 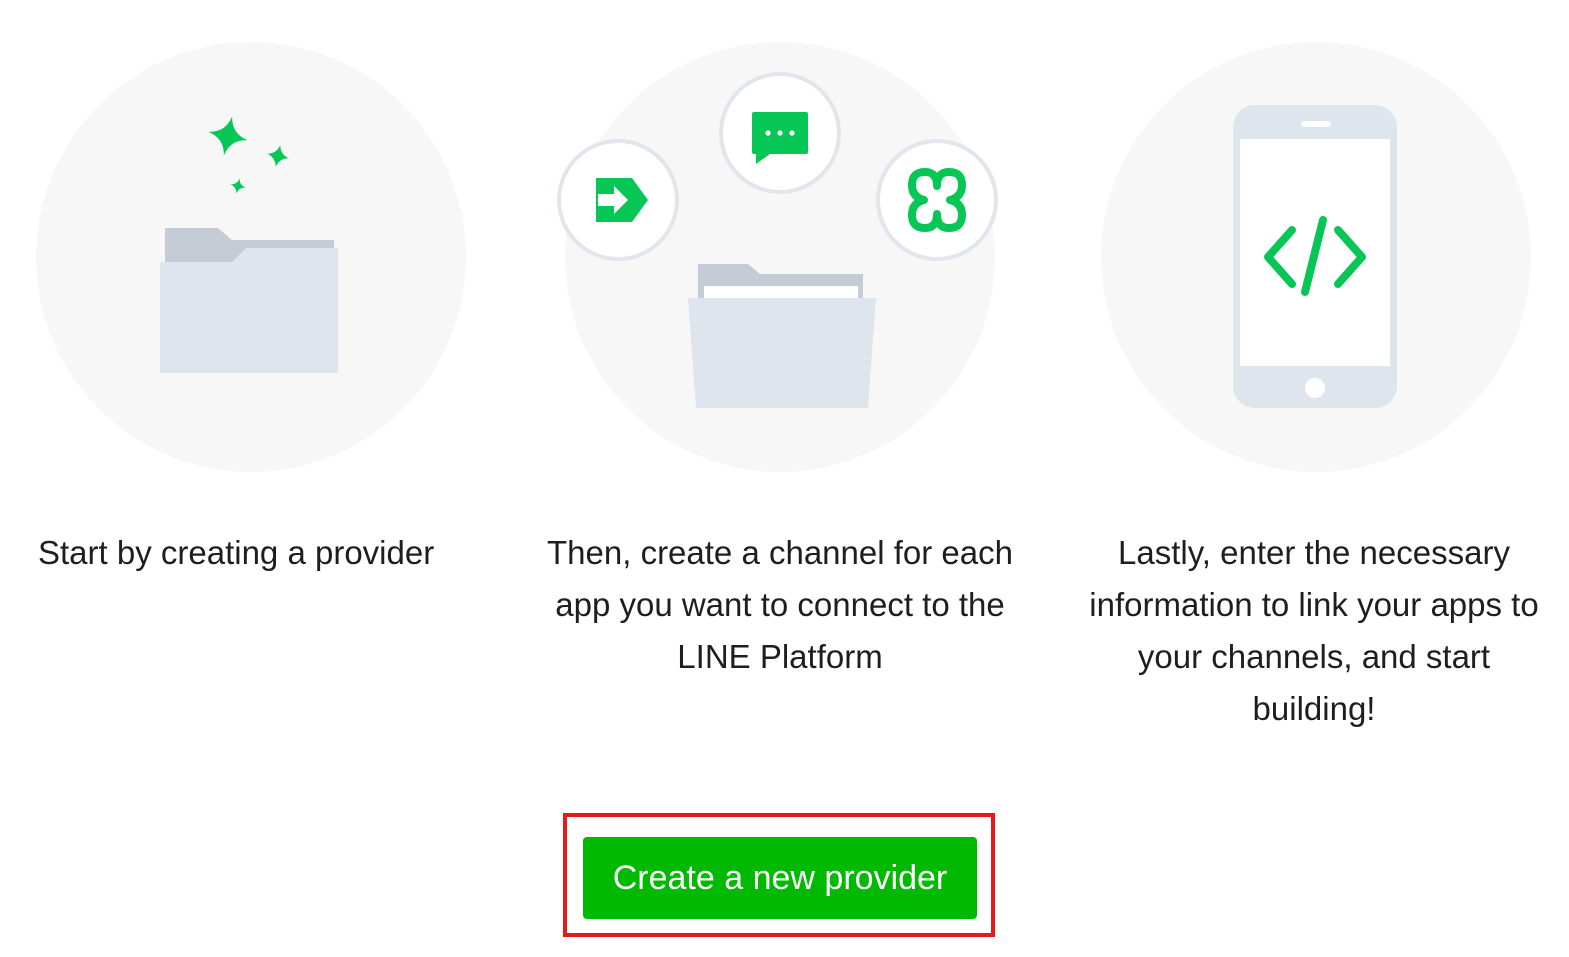 What do you see at coordinates (780, 878) in the screenshot?
I see `create-new-provider-button: Create a new provider` at bounding box center [780, 878].